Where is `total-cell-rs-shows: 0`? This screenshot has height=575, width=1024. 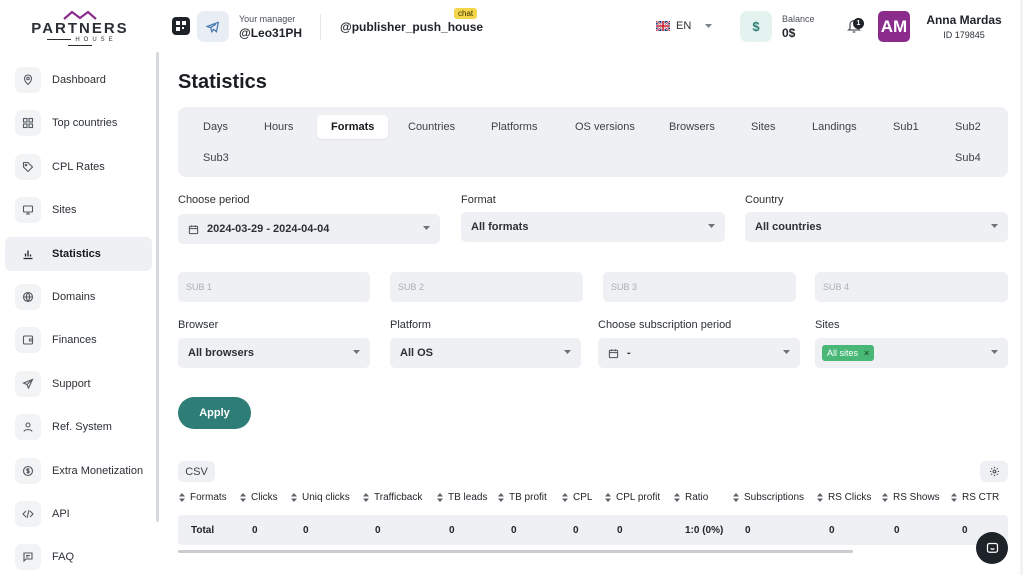
total-cell-rs-shows: 0 is located at coordinates (897, 530).